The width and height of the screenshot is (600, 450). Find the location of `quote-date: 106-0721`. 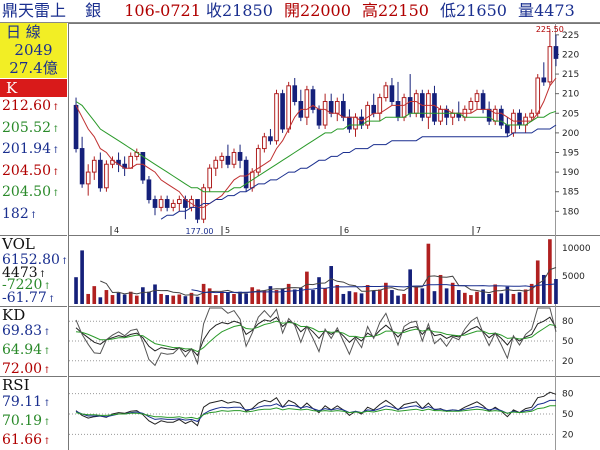

quote-date: 106-0721 is located at coordinates (162, 10).